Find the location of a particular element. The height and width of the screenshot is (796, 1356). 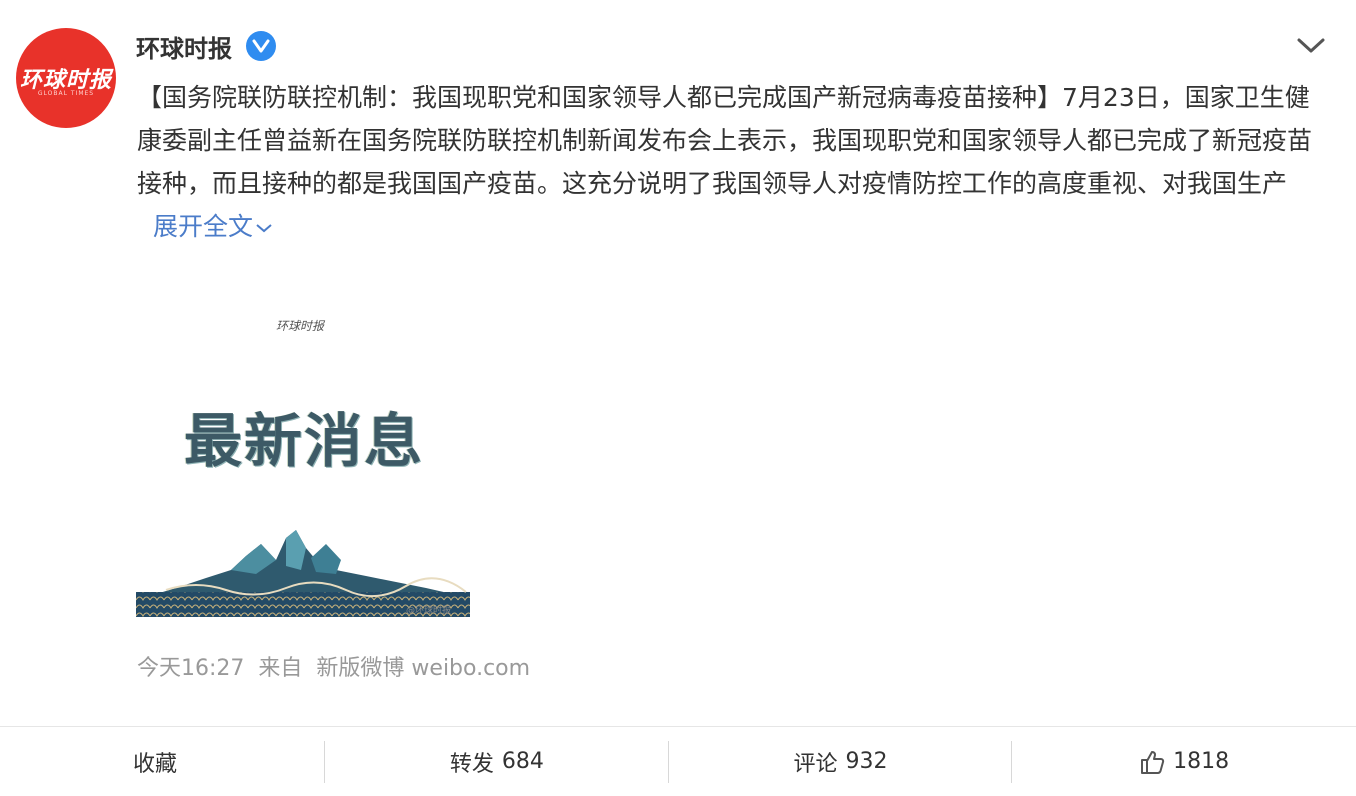

repost-button: 转发 684 is located at coordinates (497, 761).